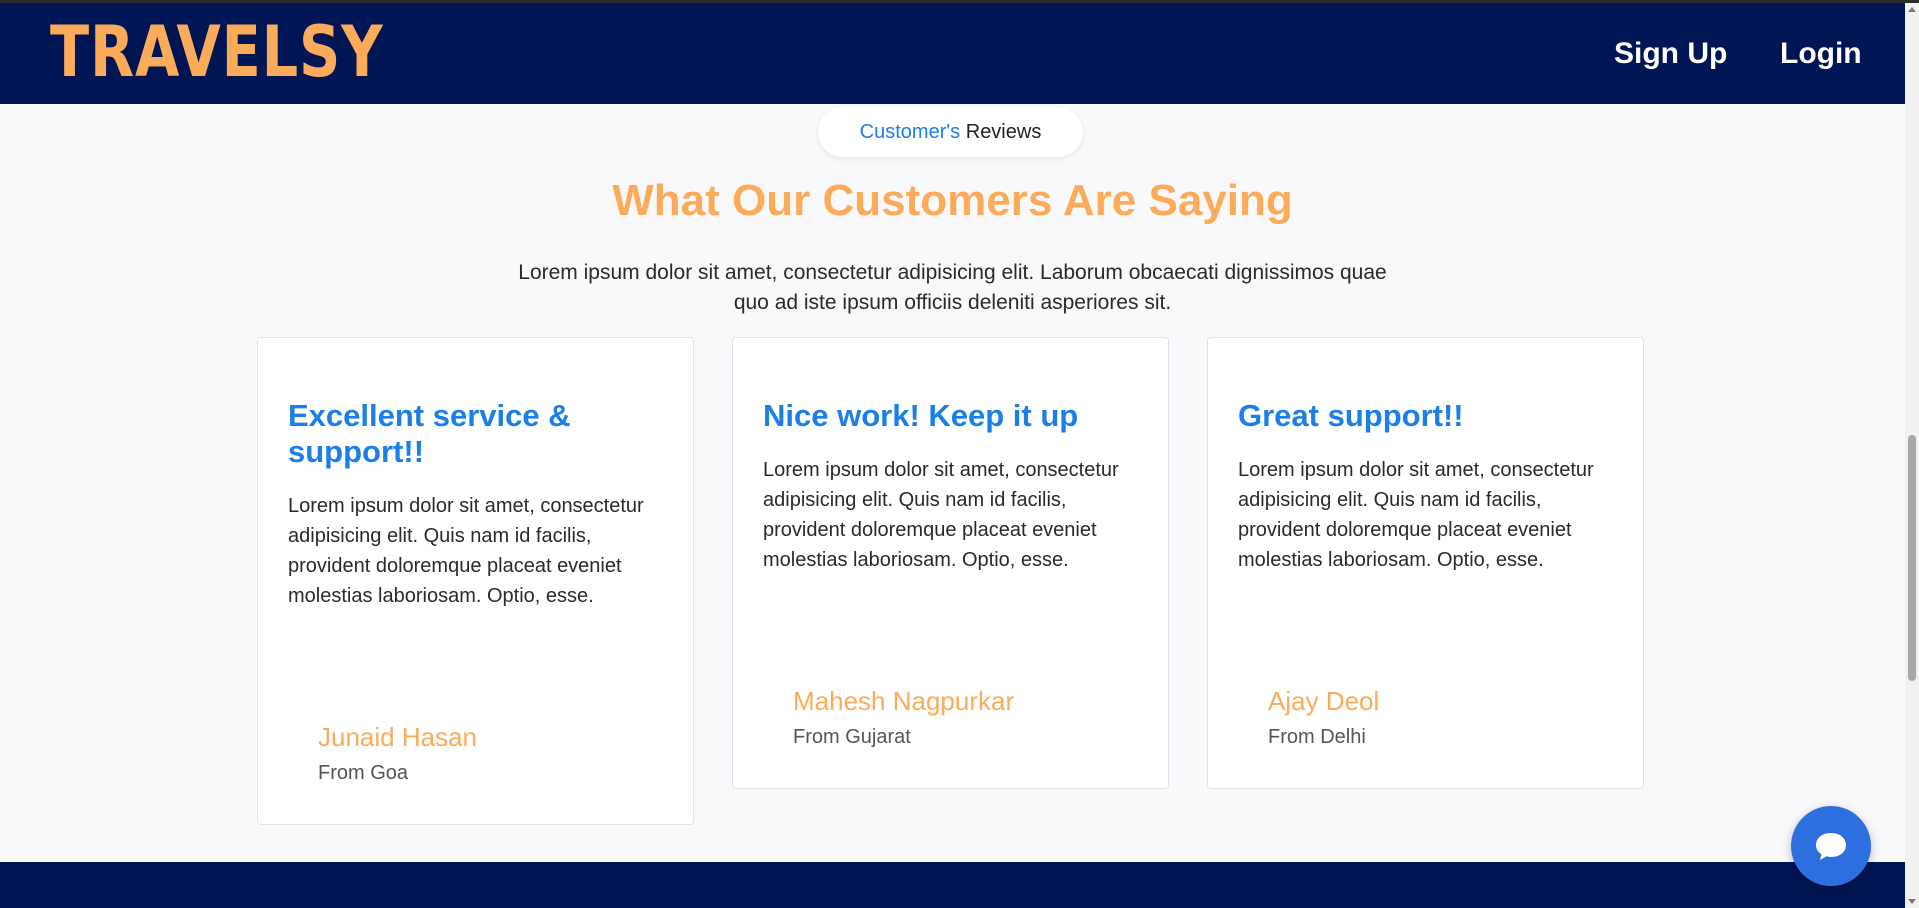  What do you see at coordinates (217, 52) in the screenshot?
I see `logo: TRAVELSY` at bounding box center [217, 52].